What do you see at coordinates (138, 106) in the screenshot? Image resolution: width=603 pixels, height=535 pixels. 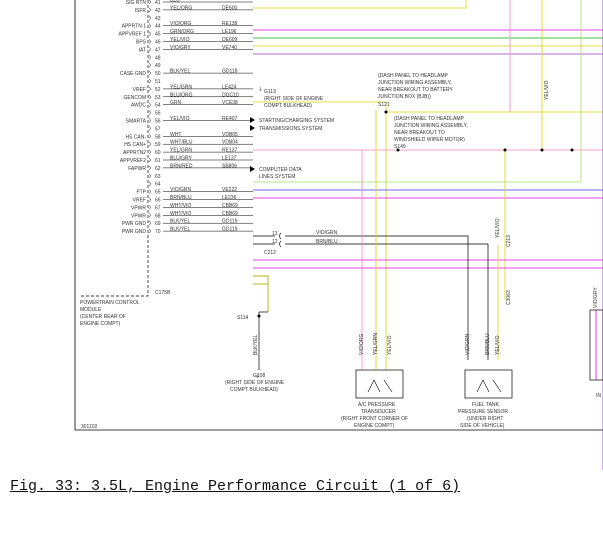 I see `pin-label: AWDC` at bounding box center [138, 106].